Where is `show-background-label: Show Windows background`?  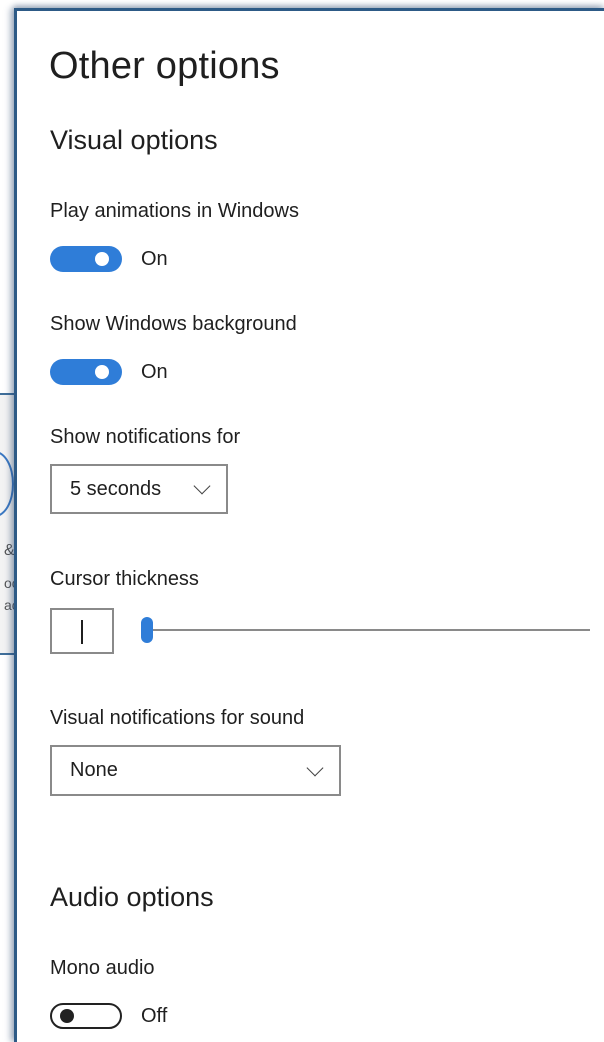 show-background-label: Show Windows background is located at coordinates (173, 324).